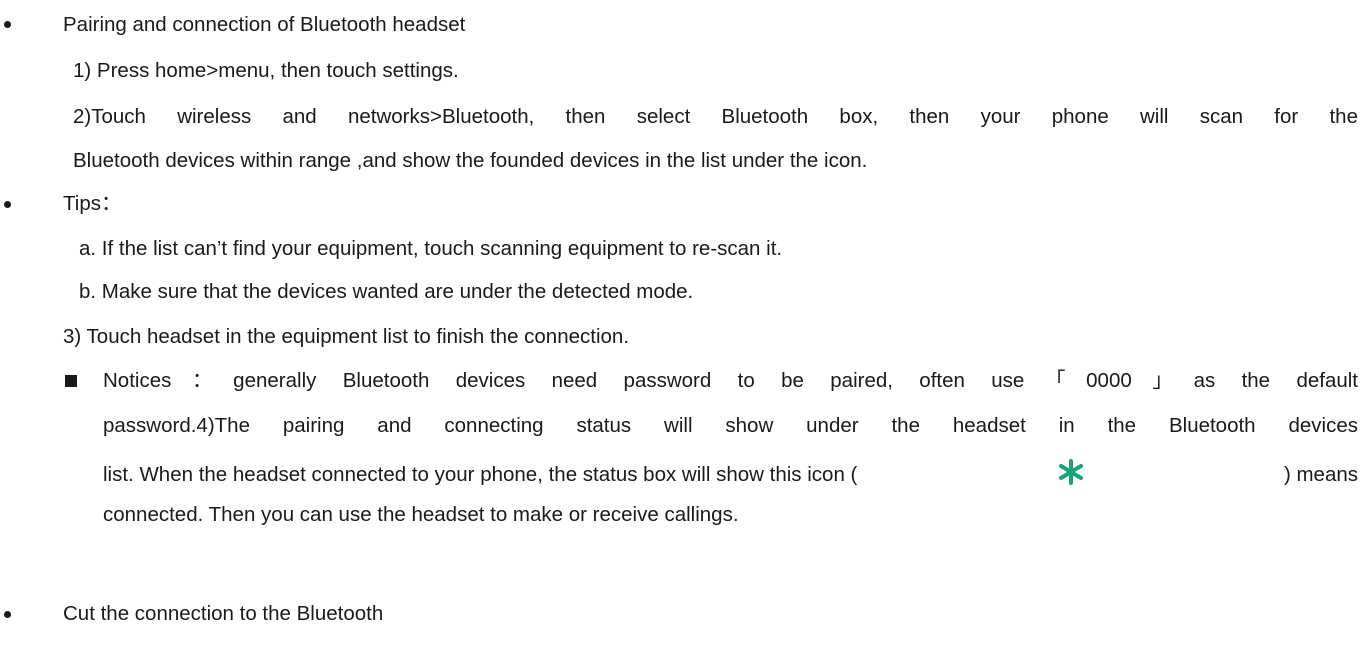 The height and width of the screenshot is (650, 1365). Describe the element at coordinates (223, 613) in the screenshot. I see `section-heading-cut-connection: Cut the connection to the Bluetooth` at that location.